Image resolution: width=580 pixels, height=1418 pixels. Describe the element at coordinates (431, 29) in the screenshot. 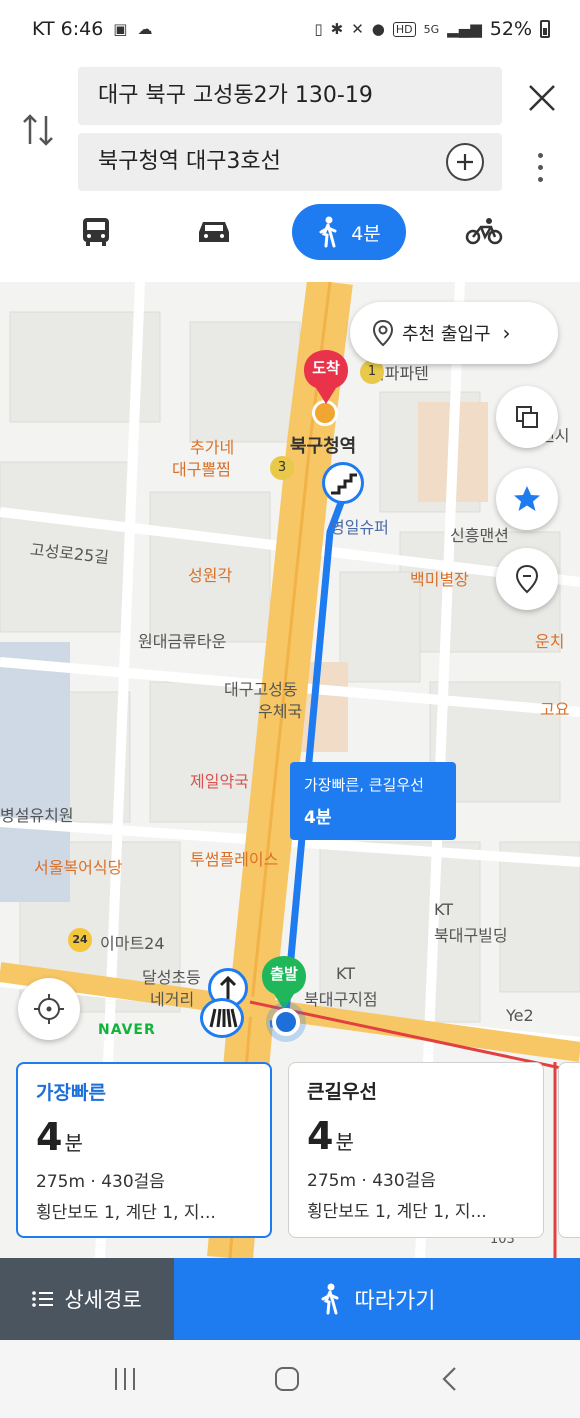

I see `network-badge: 5G` at that location.